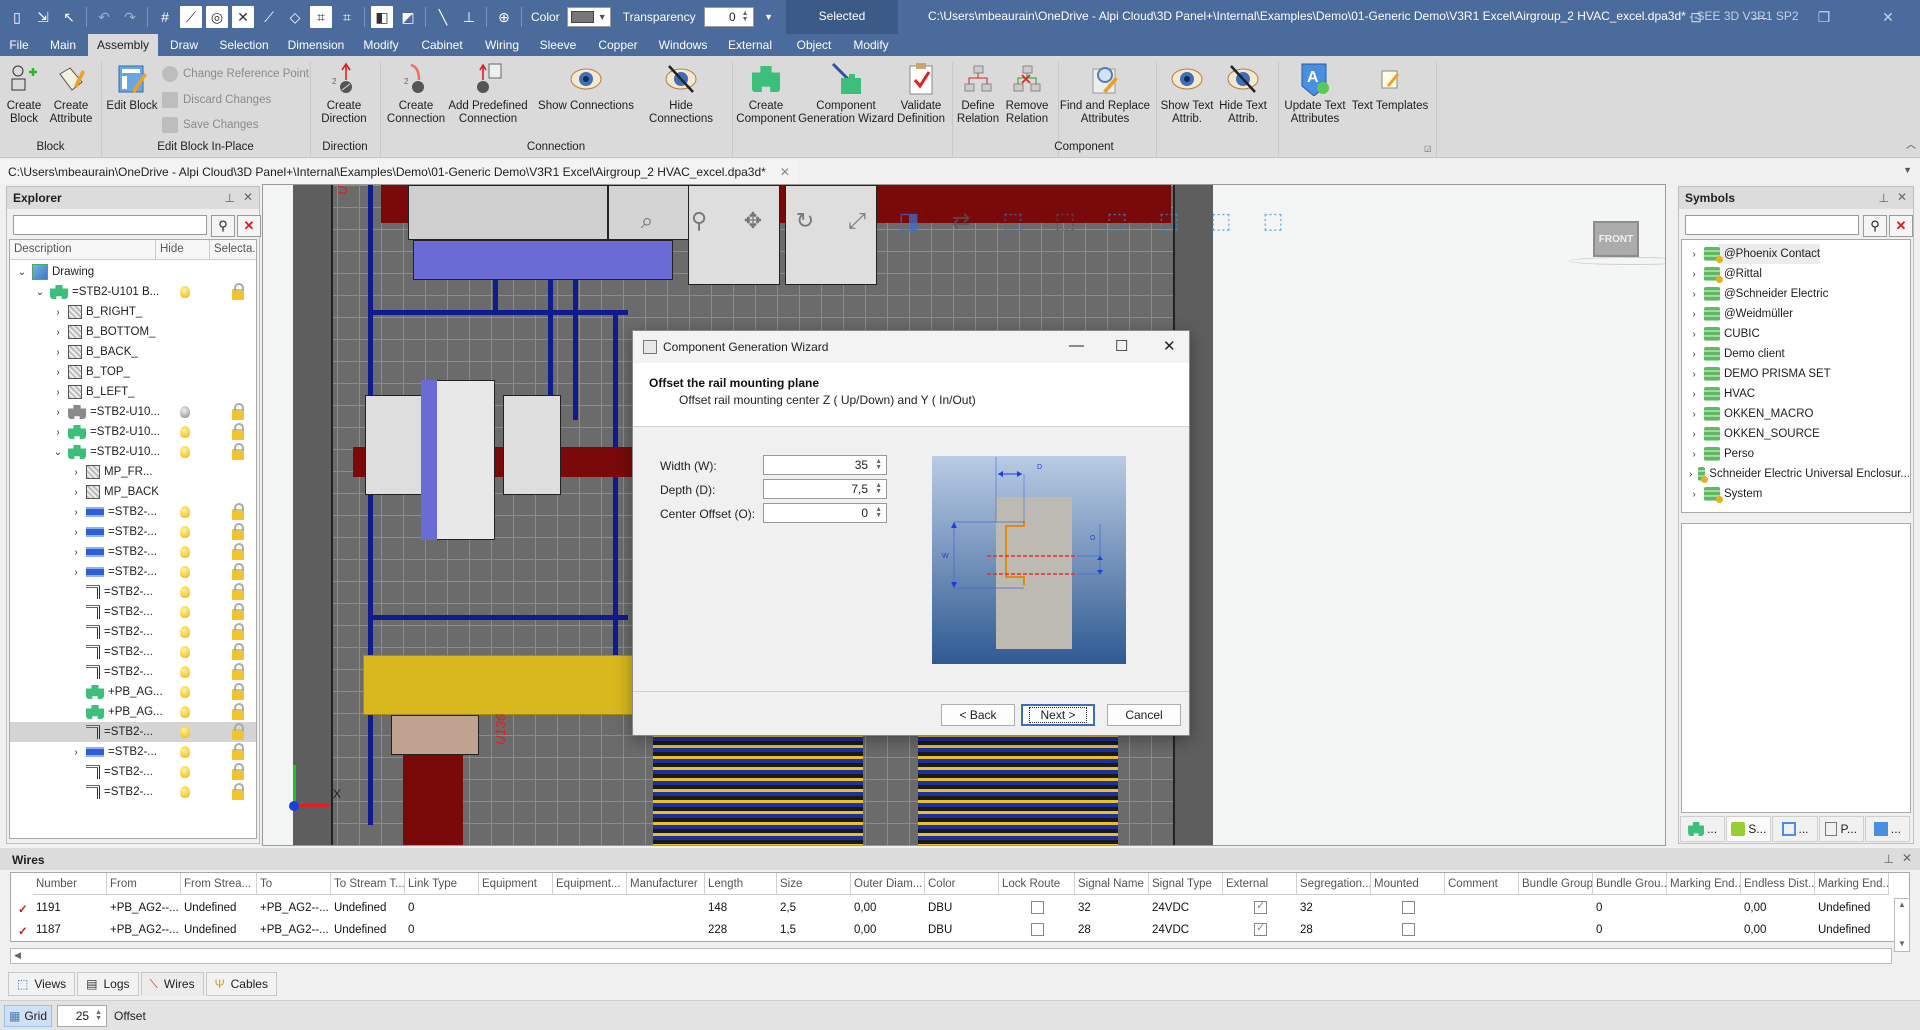 The width and height of the screenshot is (1920, 1030). I want to click on tab-selection: Selection, so click(244, 45).